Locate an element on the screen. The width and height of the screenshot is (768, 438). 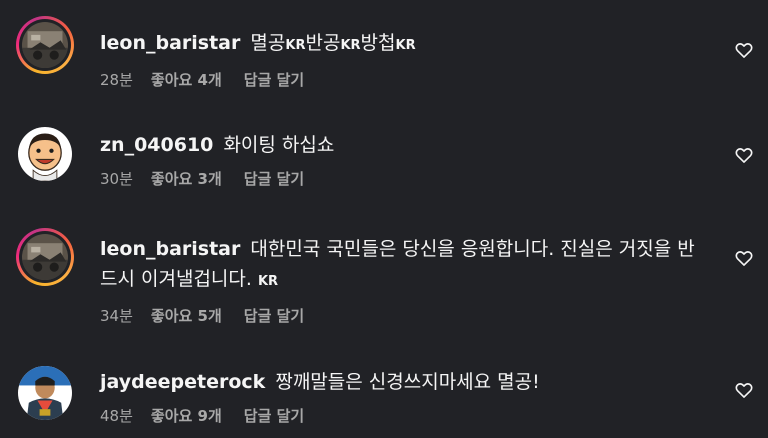
comment-time: 28분 is located at coordinates (116, 80).